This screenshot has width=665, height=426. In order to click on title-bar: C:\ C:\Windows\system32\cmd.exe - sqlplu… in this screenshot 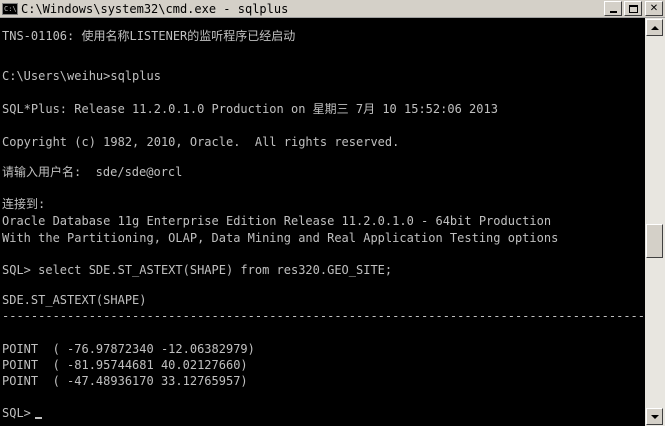, I will do `click(332, 9)`.